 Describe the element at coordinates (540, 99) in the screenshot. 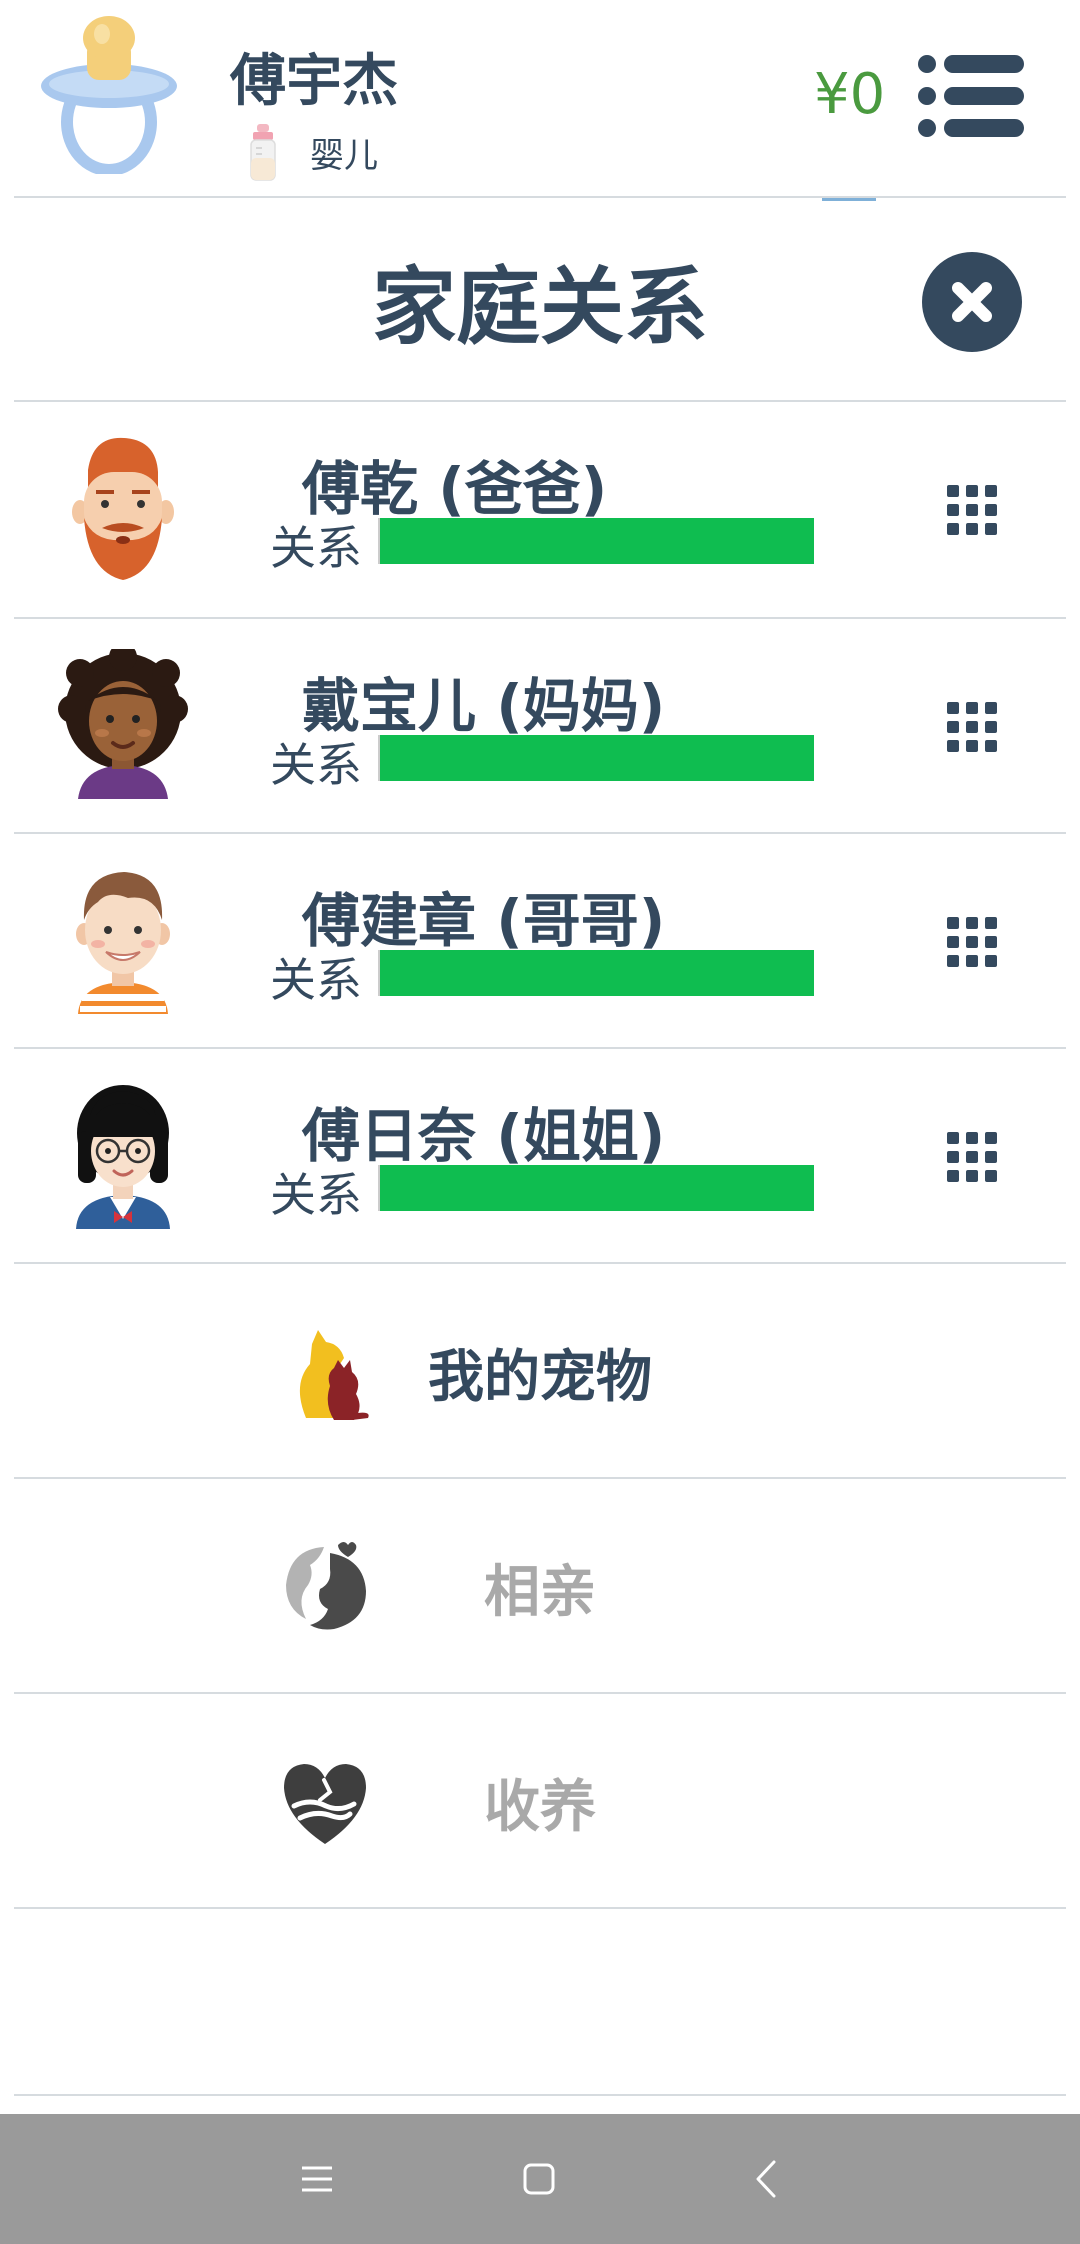

I see `top-status-header: 傅宇杰 婴儿 ¥0` at that location.